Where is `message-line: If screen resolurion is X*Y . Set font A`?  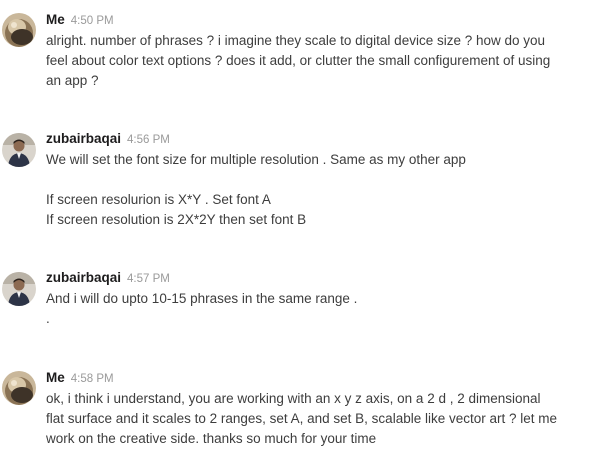 message-line: If screen resolurion is X*Y . Set font A is located at coordinates (158, 199).